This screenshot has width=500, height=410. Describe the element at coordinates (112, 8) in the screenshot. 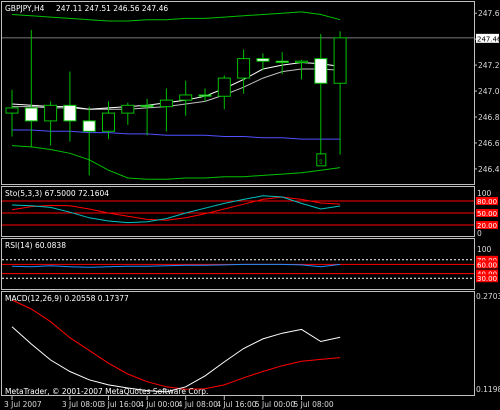

I see `ohlc-label: 247.11 247.51 246.56 247.46` at that location.